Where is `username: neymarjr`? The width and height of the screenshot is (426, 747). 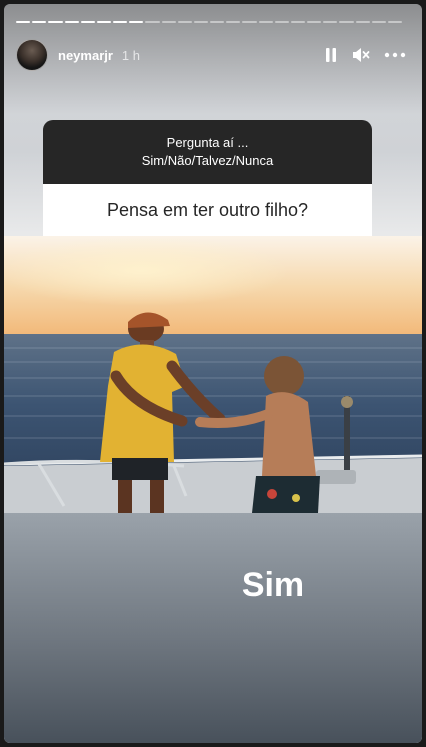
username: neymarjr is located at coordinates (85, 55).